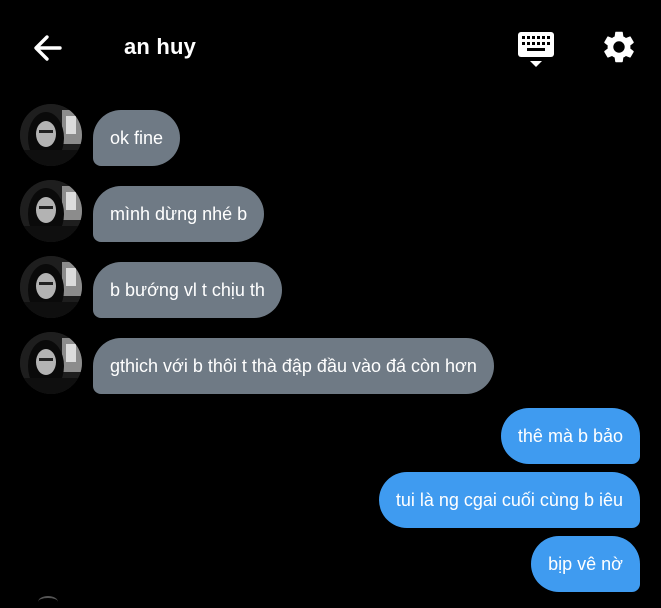 This screenshot has width=661, height=608. I want to click on message-bubble: thê mà b bảo, so click(570, 436).